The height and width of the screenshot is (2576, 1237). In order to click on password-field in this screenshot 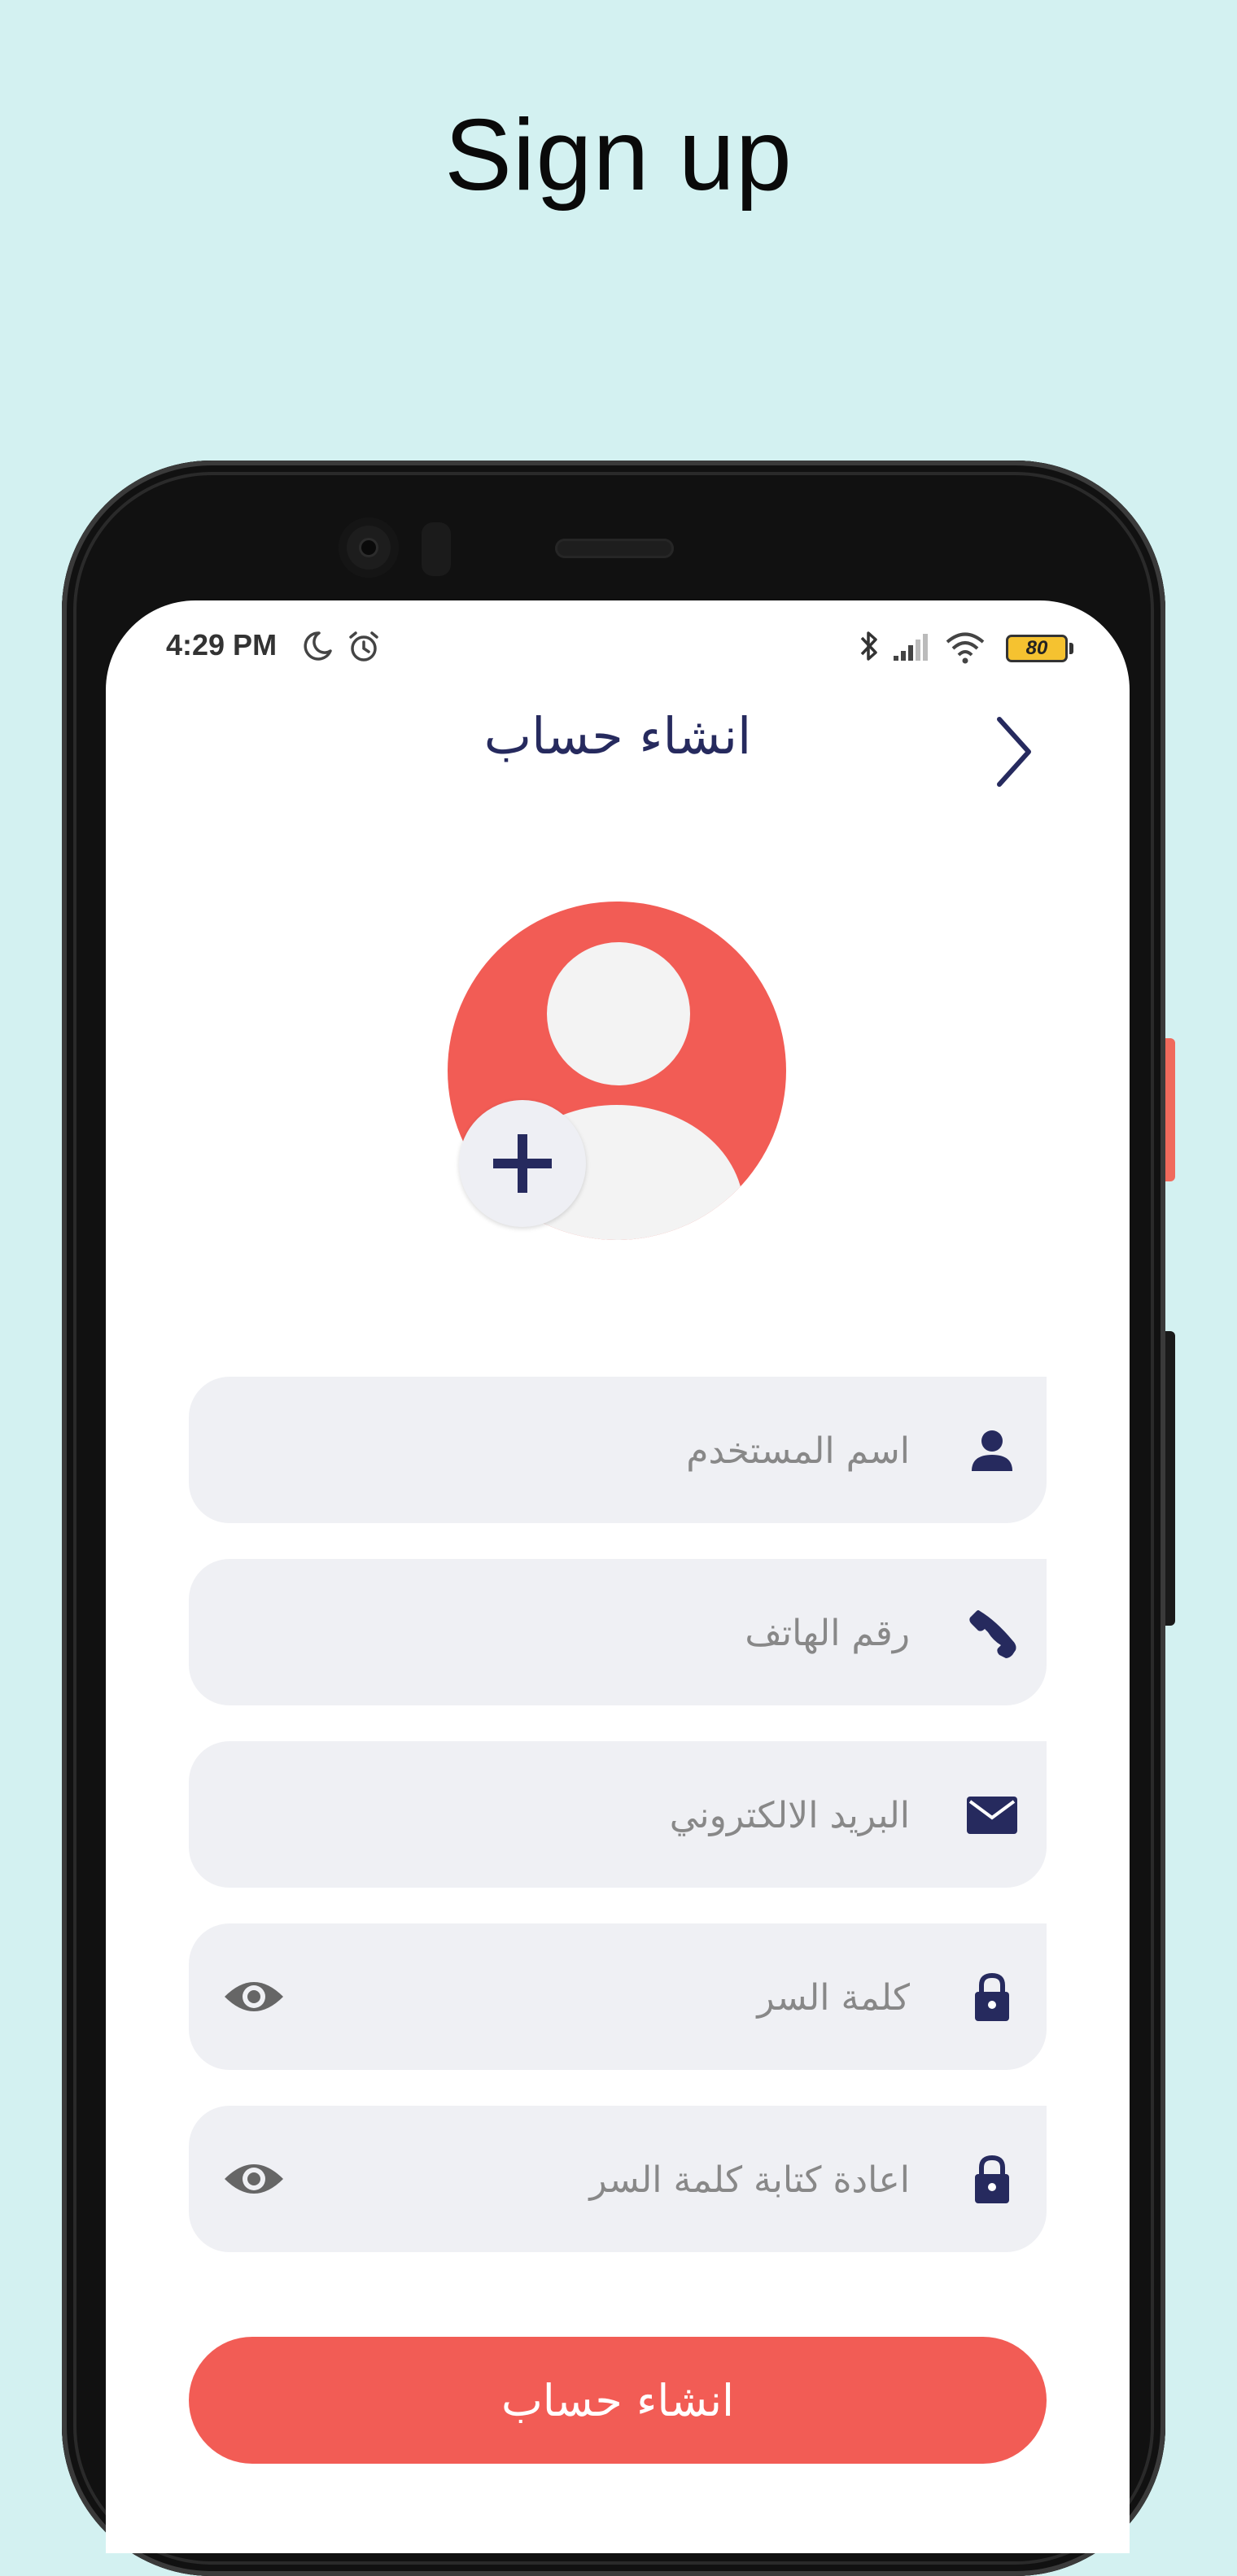, I will do `click(618, 1996)`.